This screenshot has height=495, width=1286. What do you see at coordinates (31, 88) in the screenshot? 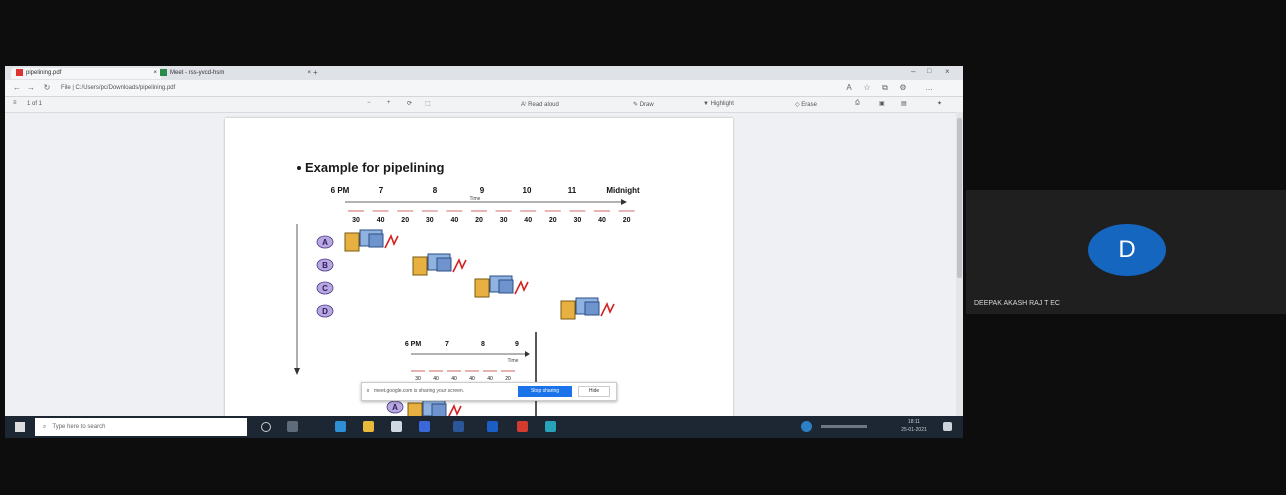
I see `forward-icon: →` at bounding box center [31, 88].